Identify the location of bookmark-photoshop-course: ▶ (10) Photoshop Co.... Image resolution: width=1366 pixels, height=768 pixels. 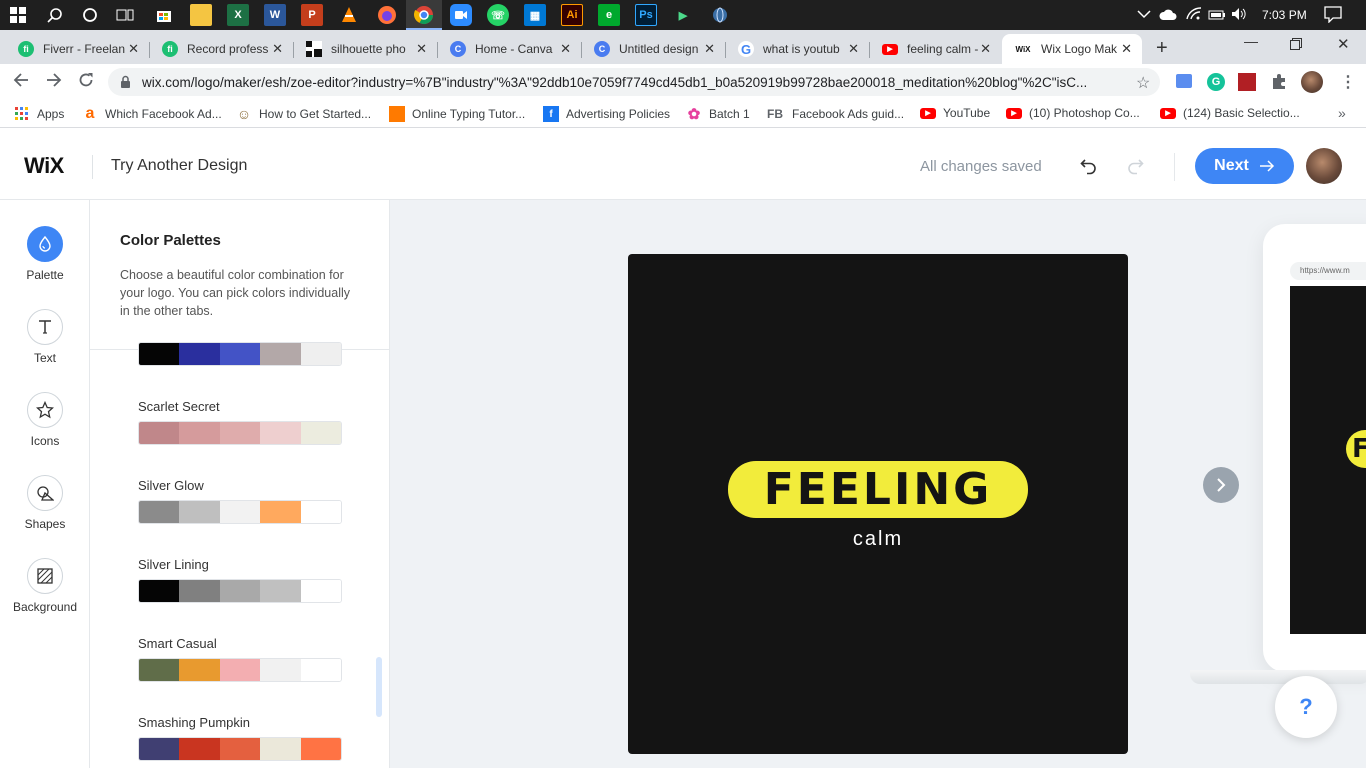
(1073, 113).